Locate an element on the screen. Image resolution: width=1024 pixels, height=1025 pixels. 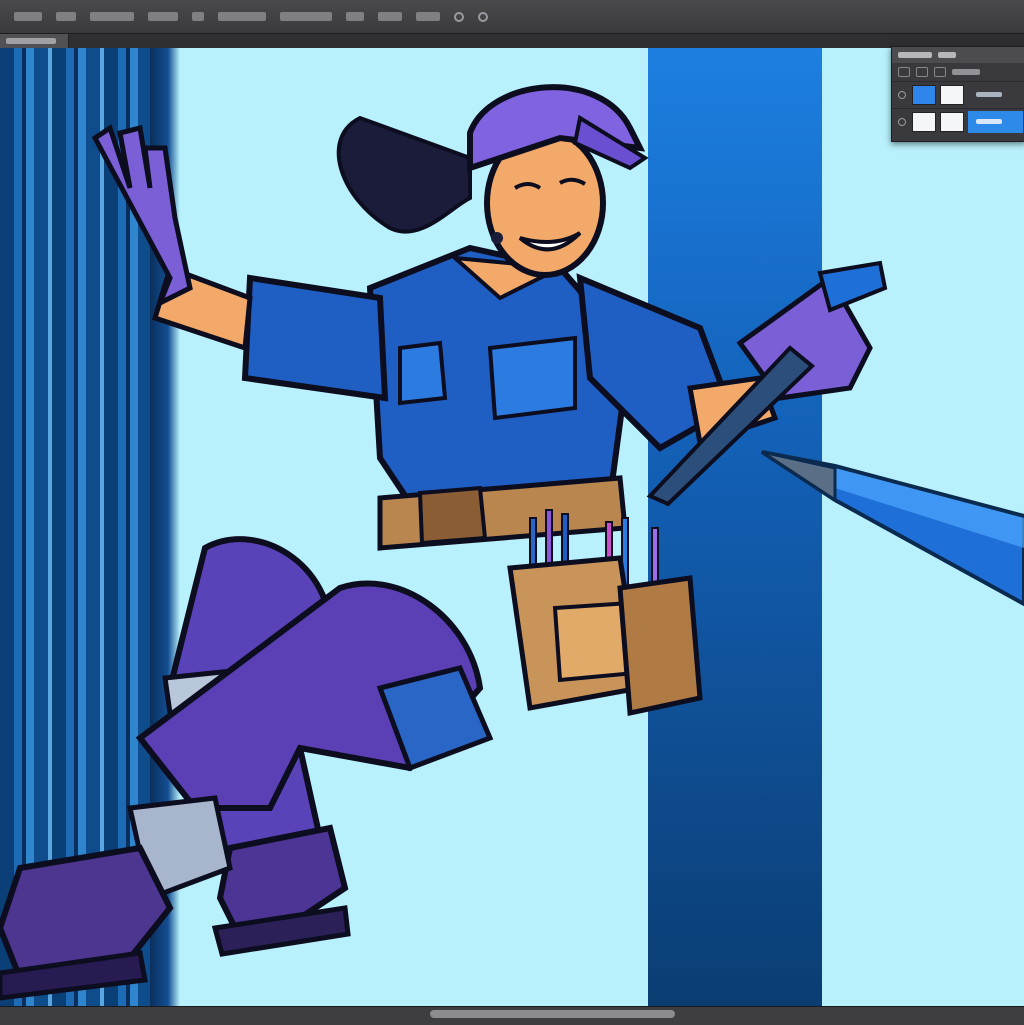
menu-item-help is located at coordinates (428, 16).